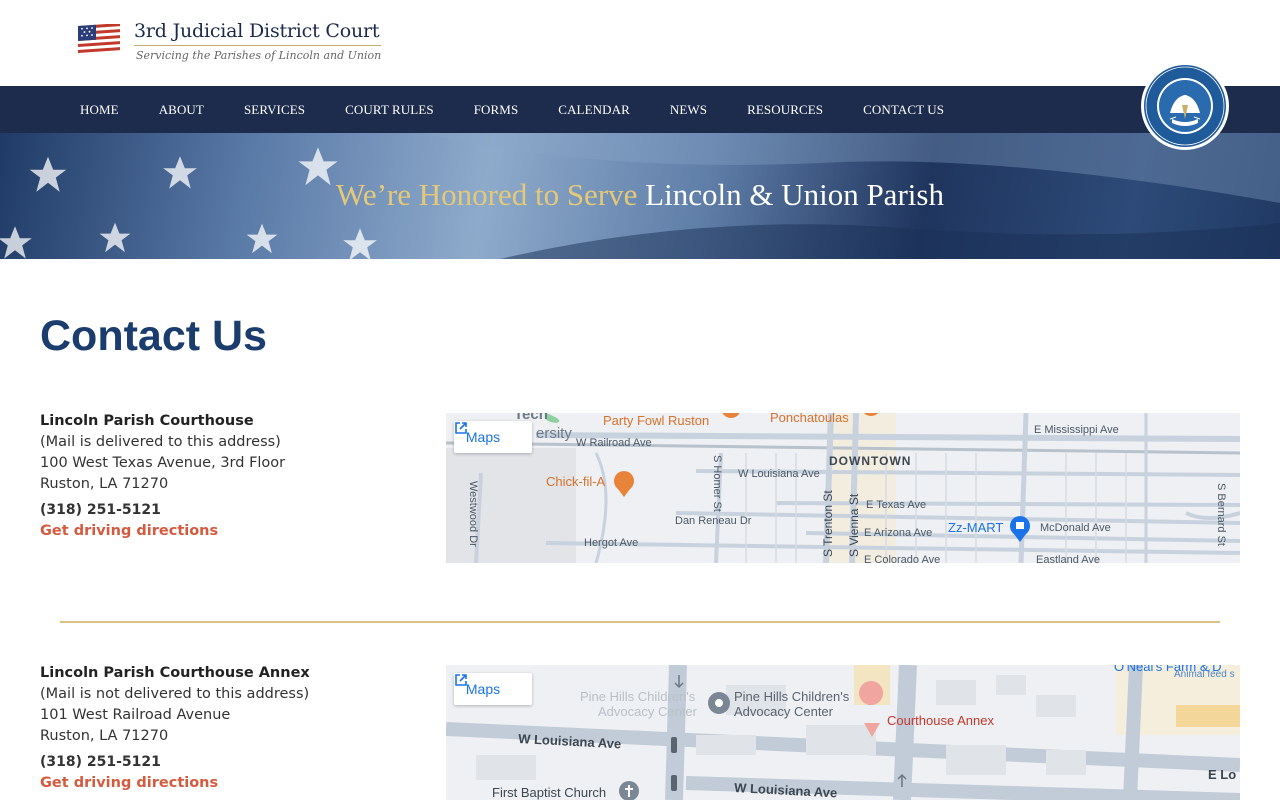 The width and height of the screenshot is (1280, 800). I want to click on location-address-line1: 101 West Railroad Avenue, so click(135, 715).